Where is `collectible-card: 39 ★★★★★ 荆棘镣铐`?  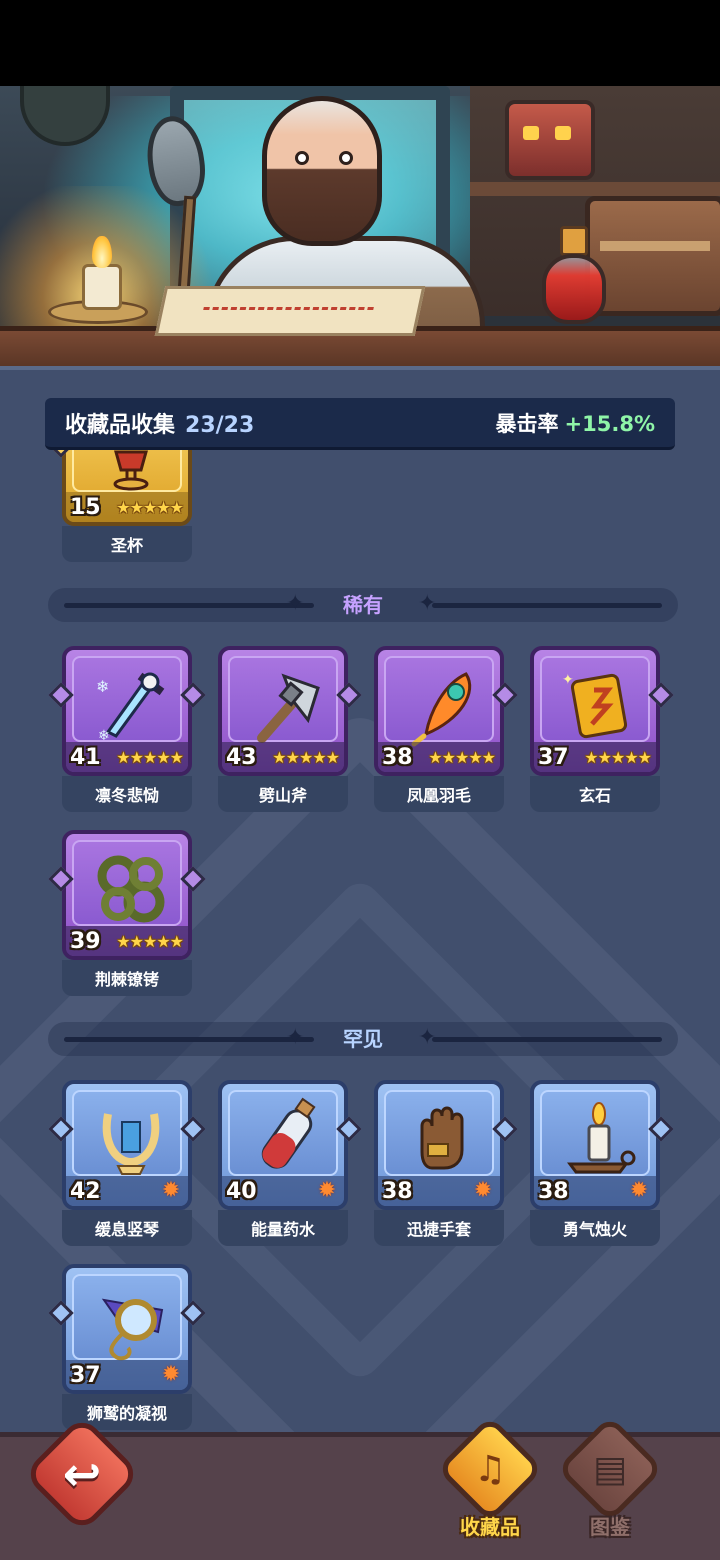
collectible-card: 39 ★★★★★ 荆棘镣铐 is located at coordinates (127, 913).